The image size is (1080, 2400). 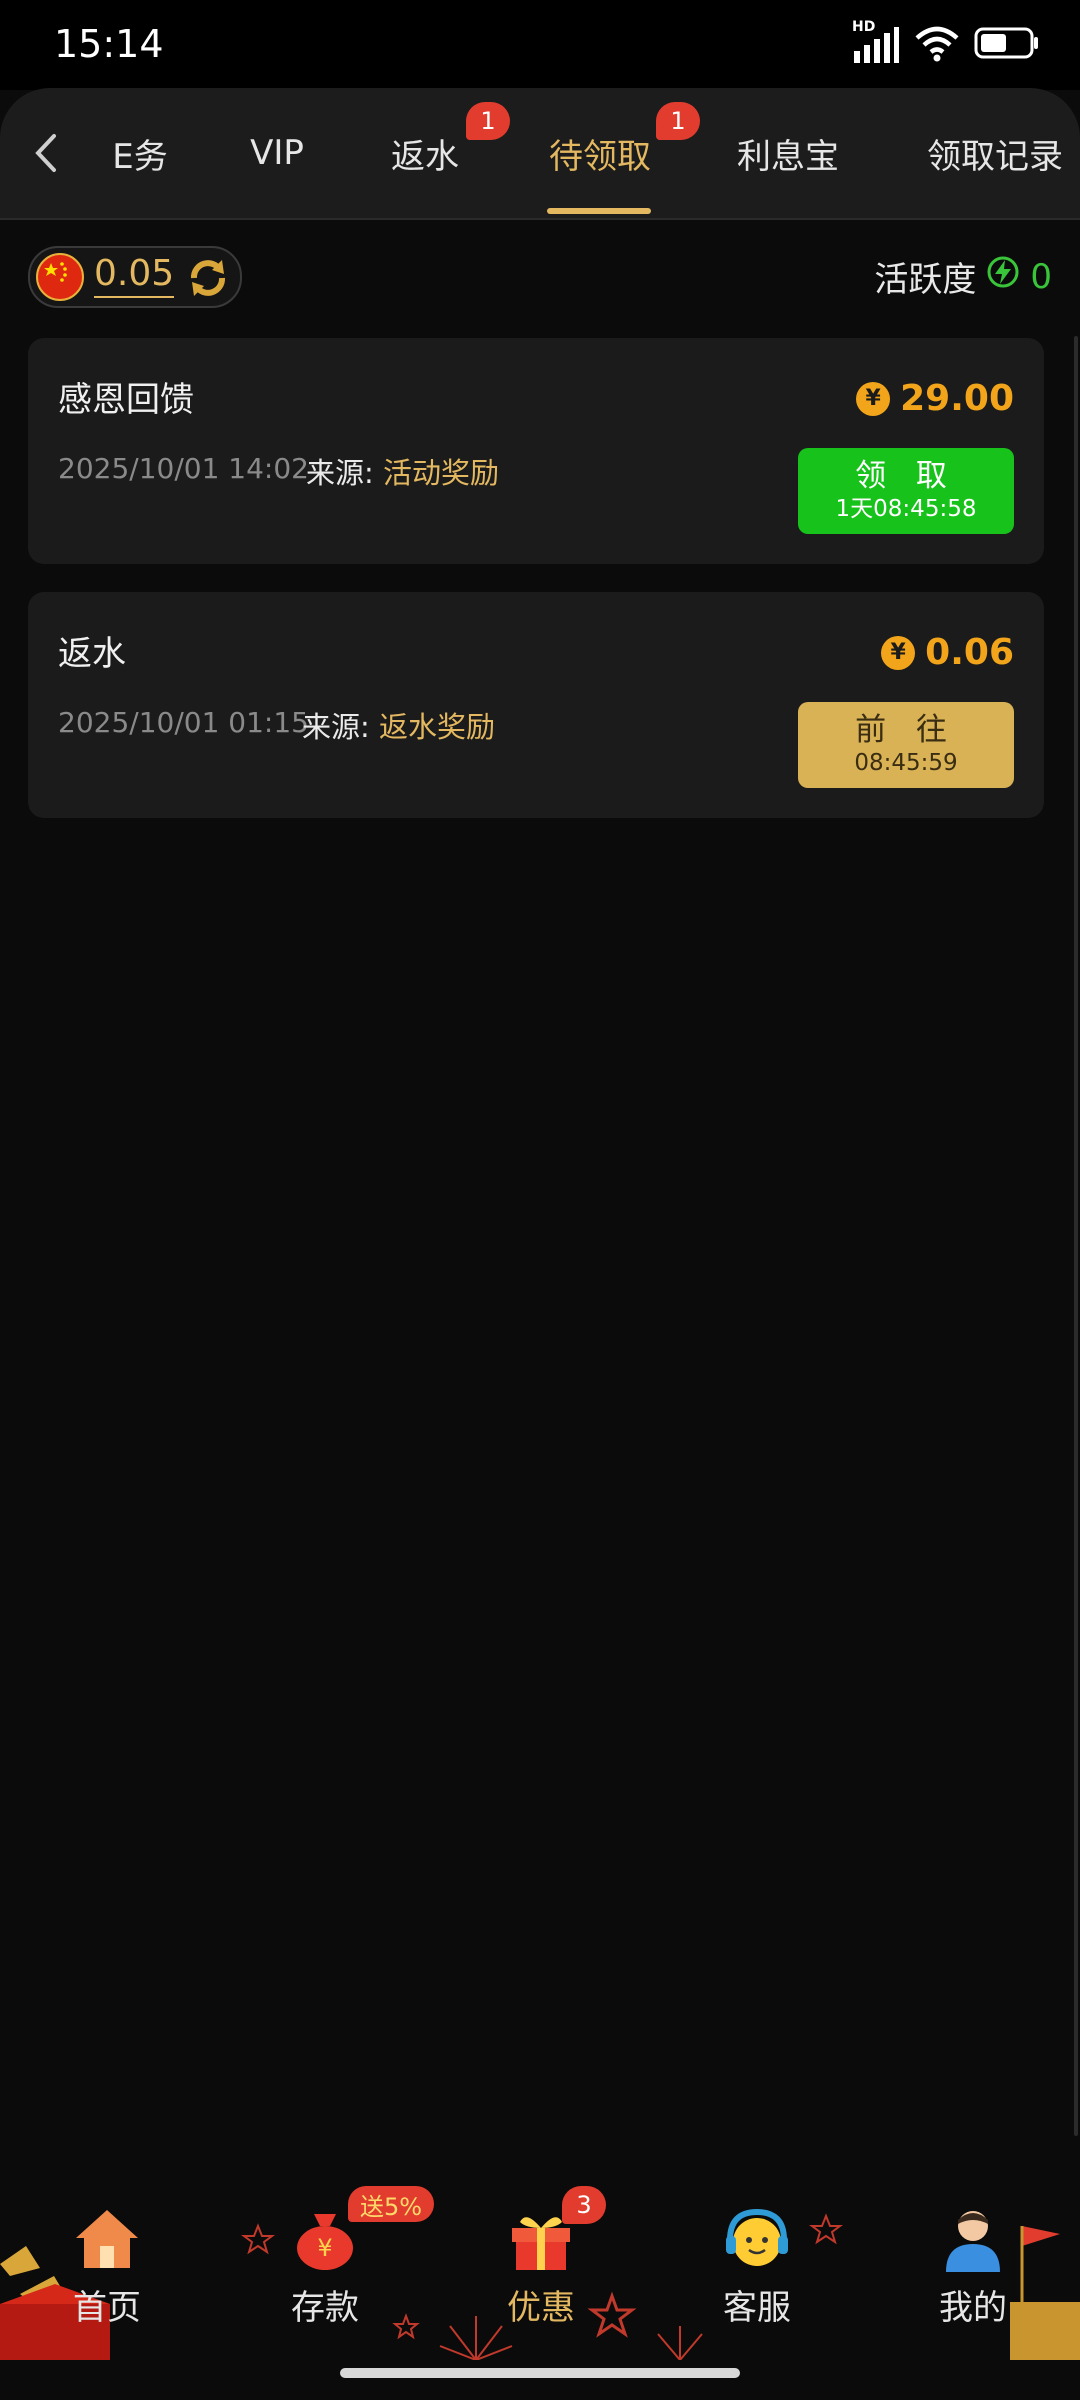 What do you see at coordinates (969, 652) in the screenshot?
I see `reward-amount-value: 0.06` at bounding box center [969, 652].